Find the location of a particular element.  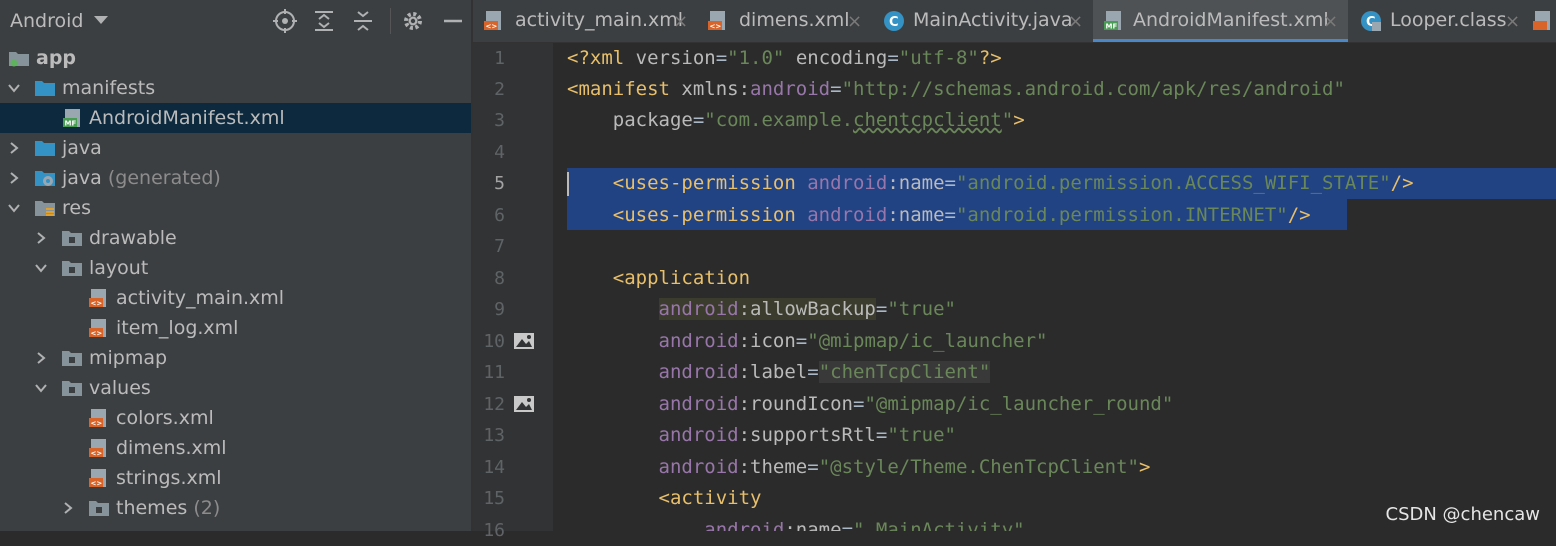

tab-dimens: <> dimens.xml × is located at coordinates (784, 21).